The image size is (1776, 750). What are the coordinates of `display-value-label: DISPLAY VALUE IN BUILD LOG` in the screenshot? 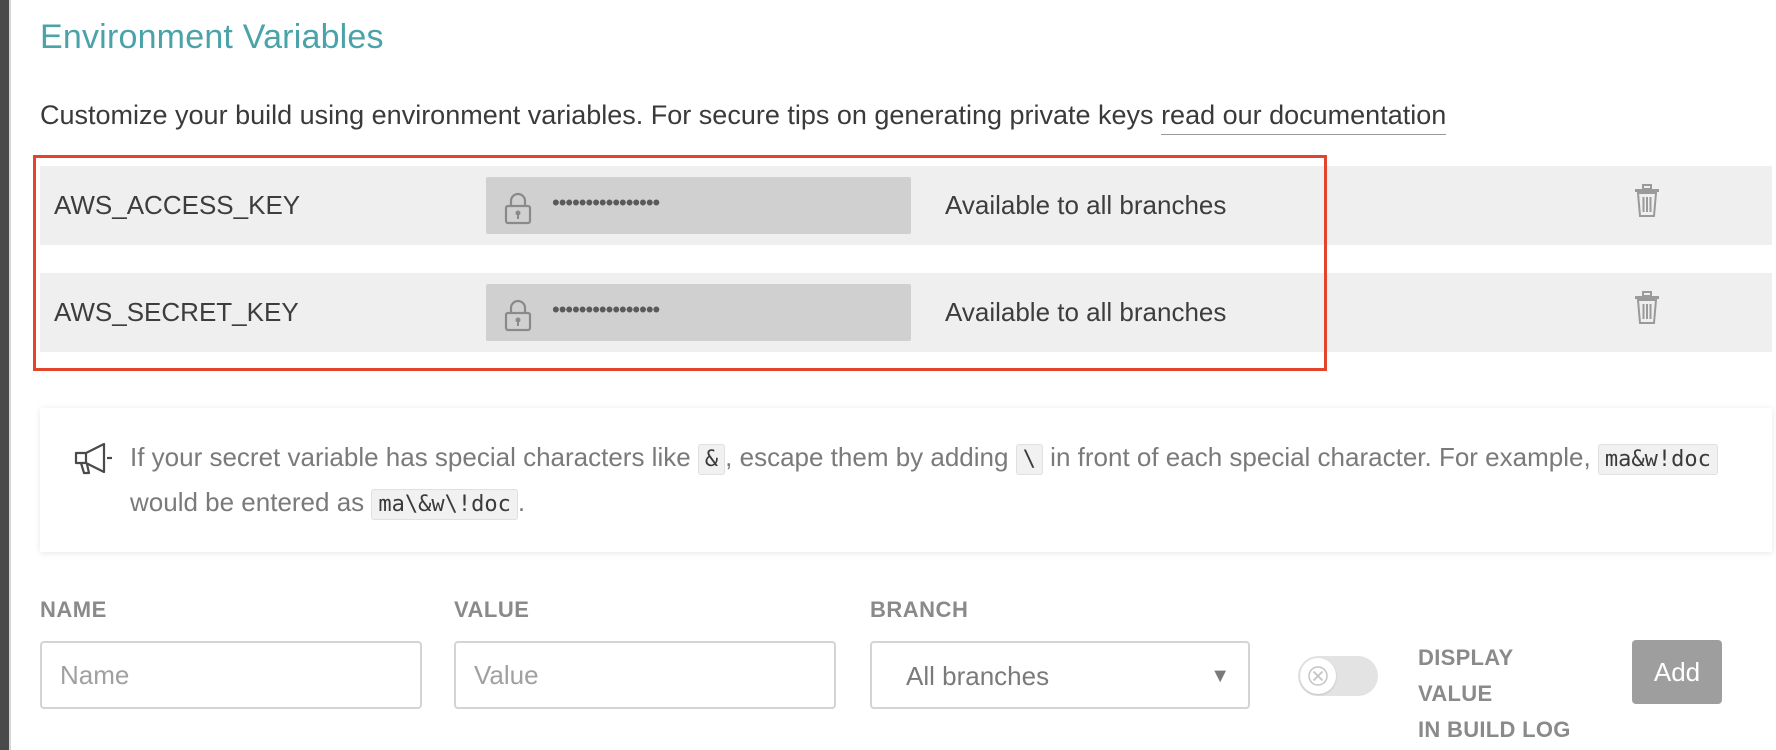 It's located at (1503, 694).